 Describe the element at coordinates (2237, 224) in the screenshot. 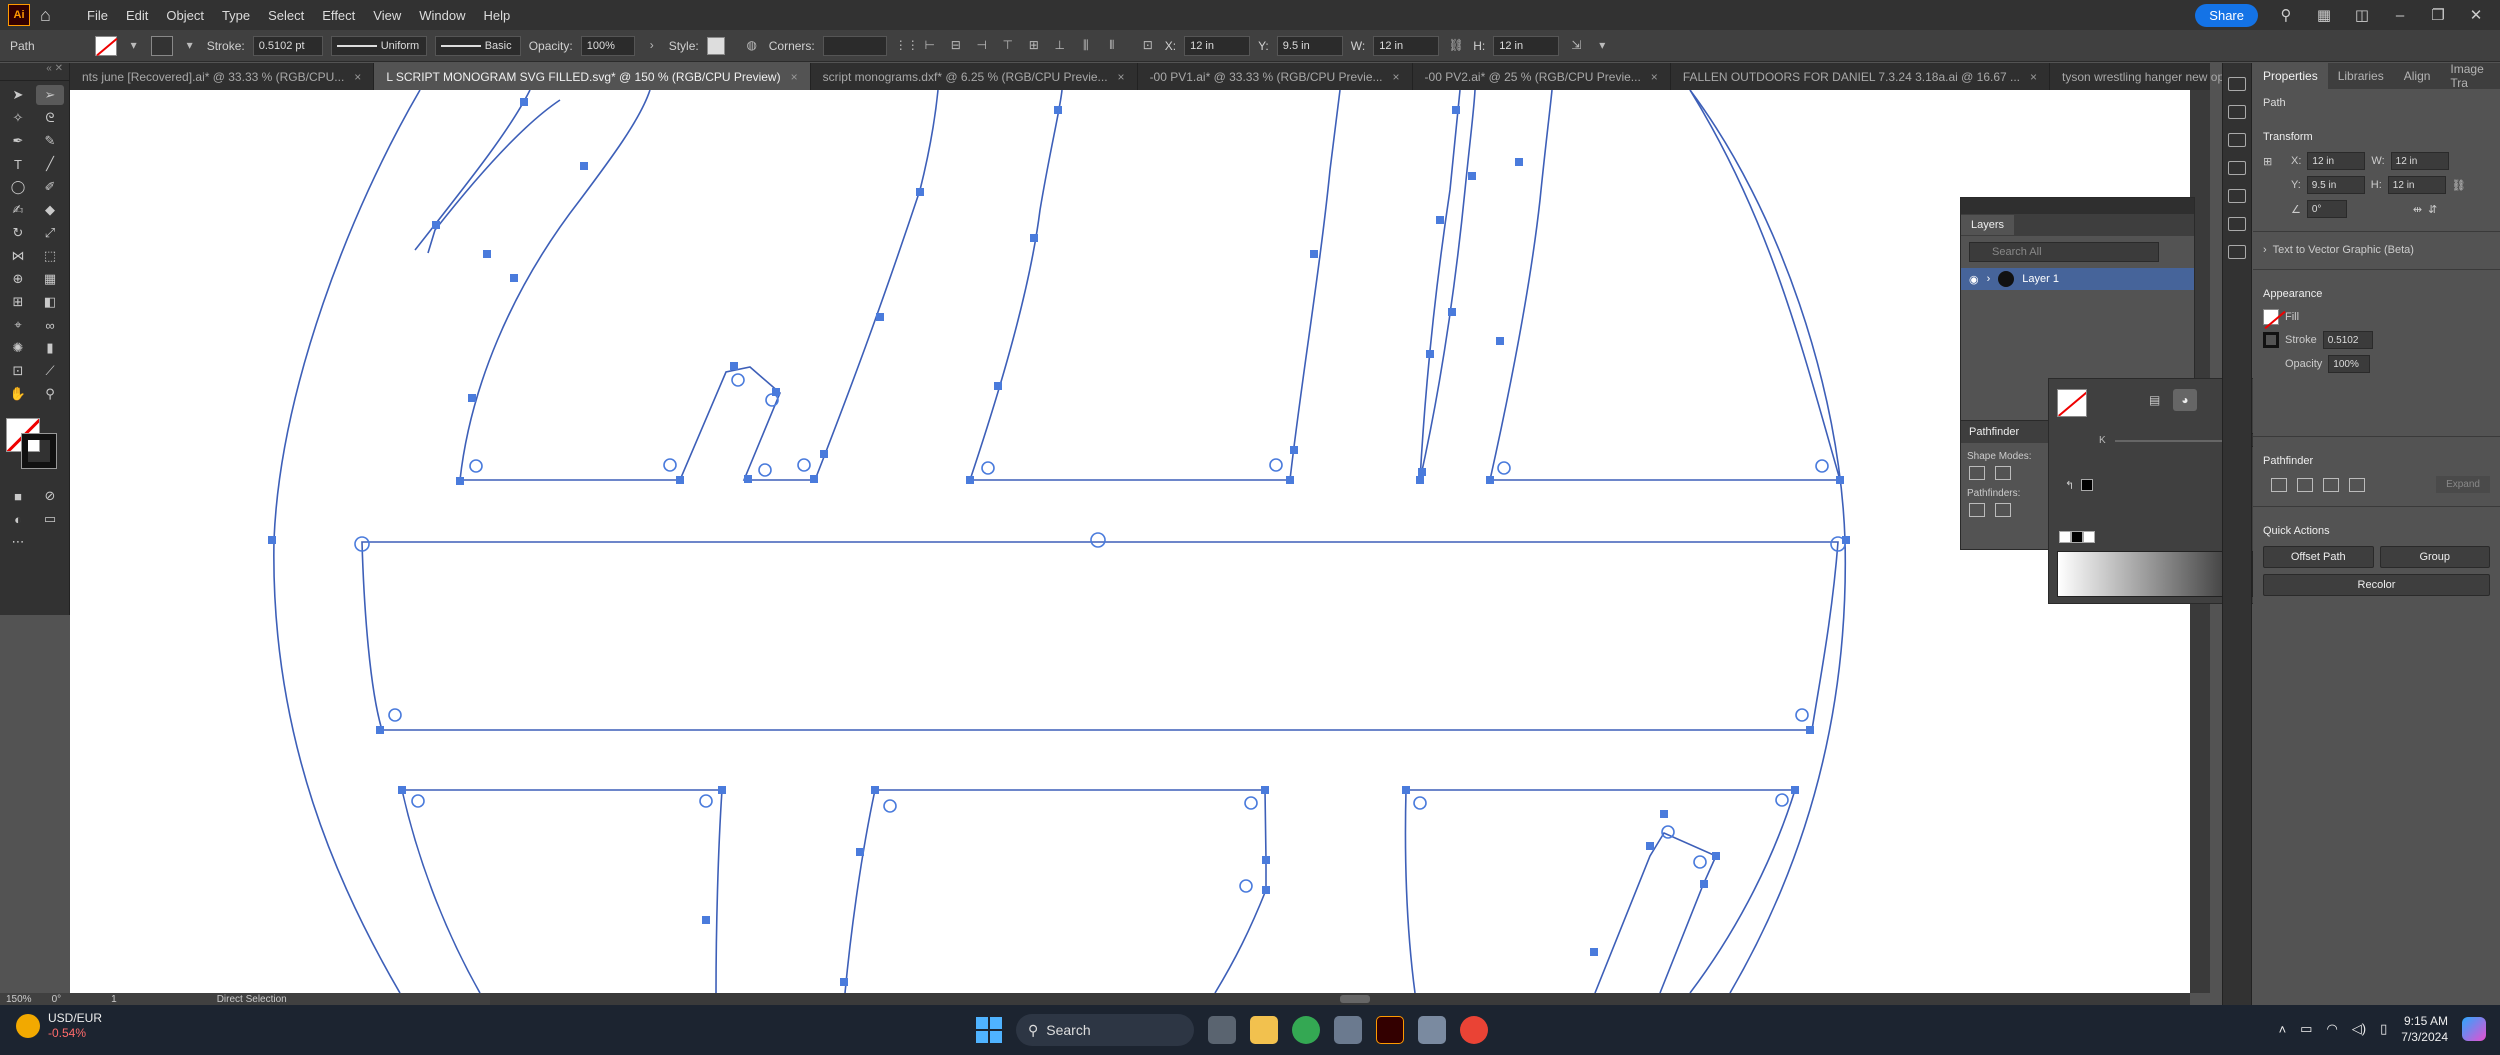

I see `symbols-icon` at that location.